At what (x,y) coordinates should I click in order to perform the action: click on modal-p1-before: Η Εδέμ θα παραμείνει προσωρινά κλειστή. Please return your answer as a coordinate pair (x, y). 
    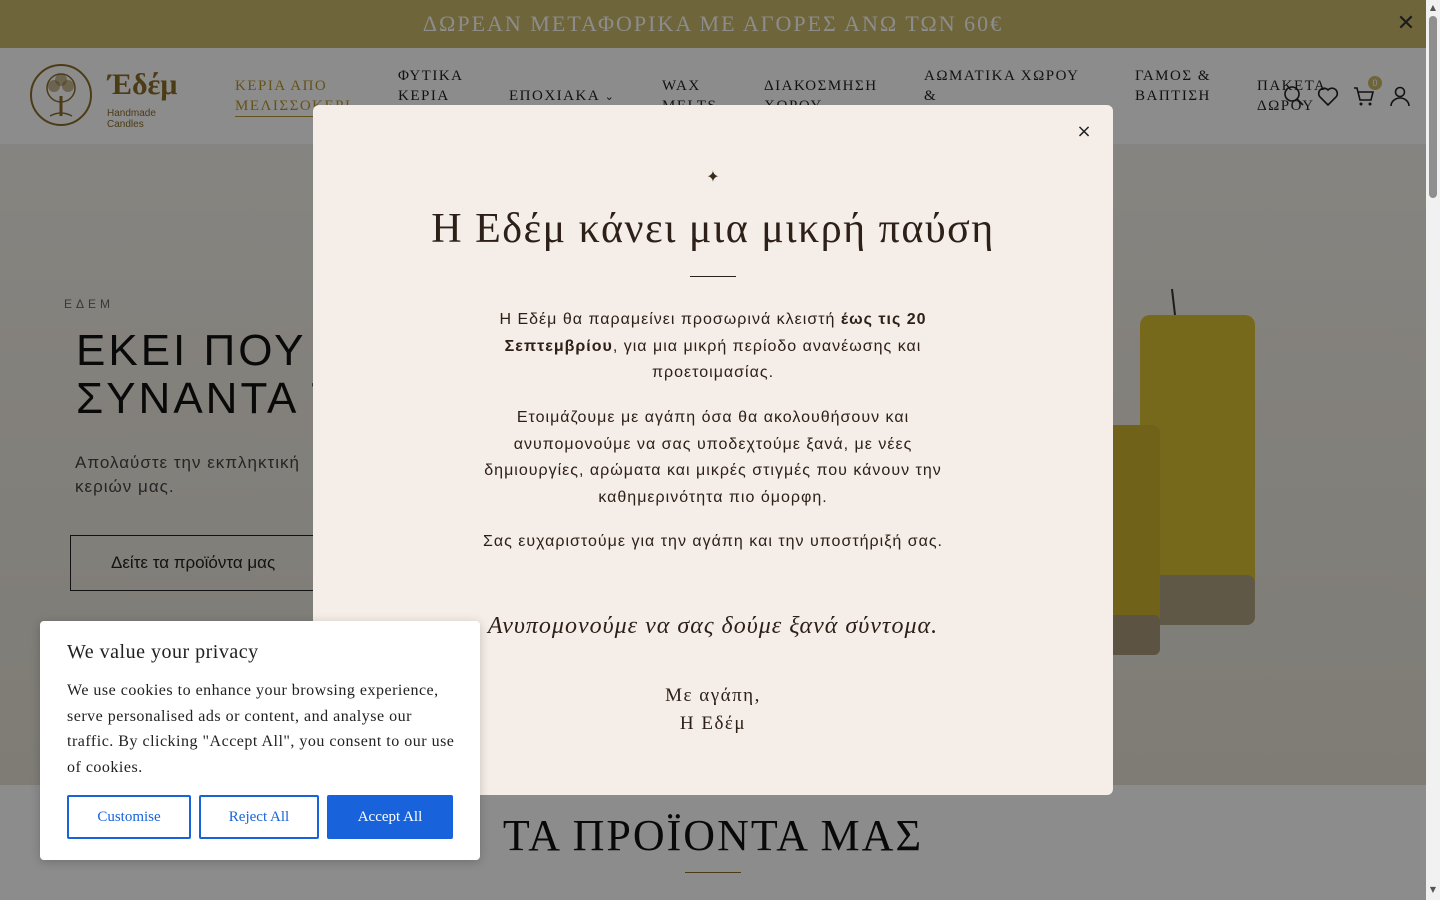
    Looking at the image, I should click on (670, 319).